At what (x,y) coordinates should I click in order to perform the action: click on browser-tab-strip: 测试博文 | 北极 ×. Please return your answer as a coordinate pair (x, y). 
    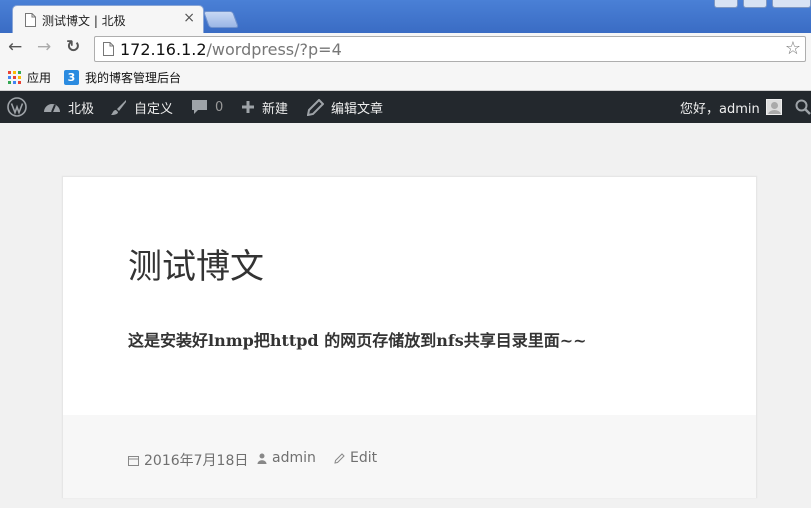
    Looking at the image, I should click on (405, 17).